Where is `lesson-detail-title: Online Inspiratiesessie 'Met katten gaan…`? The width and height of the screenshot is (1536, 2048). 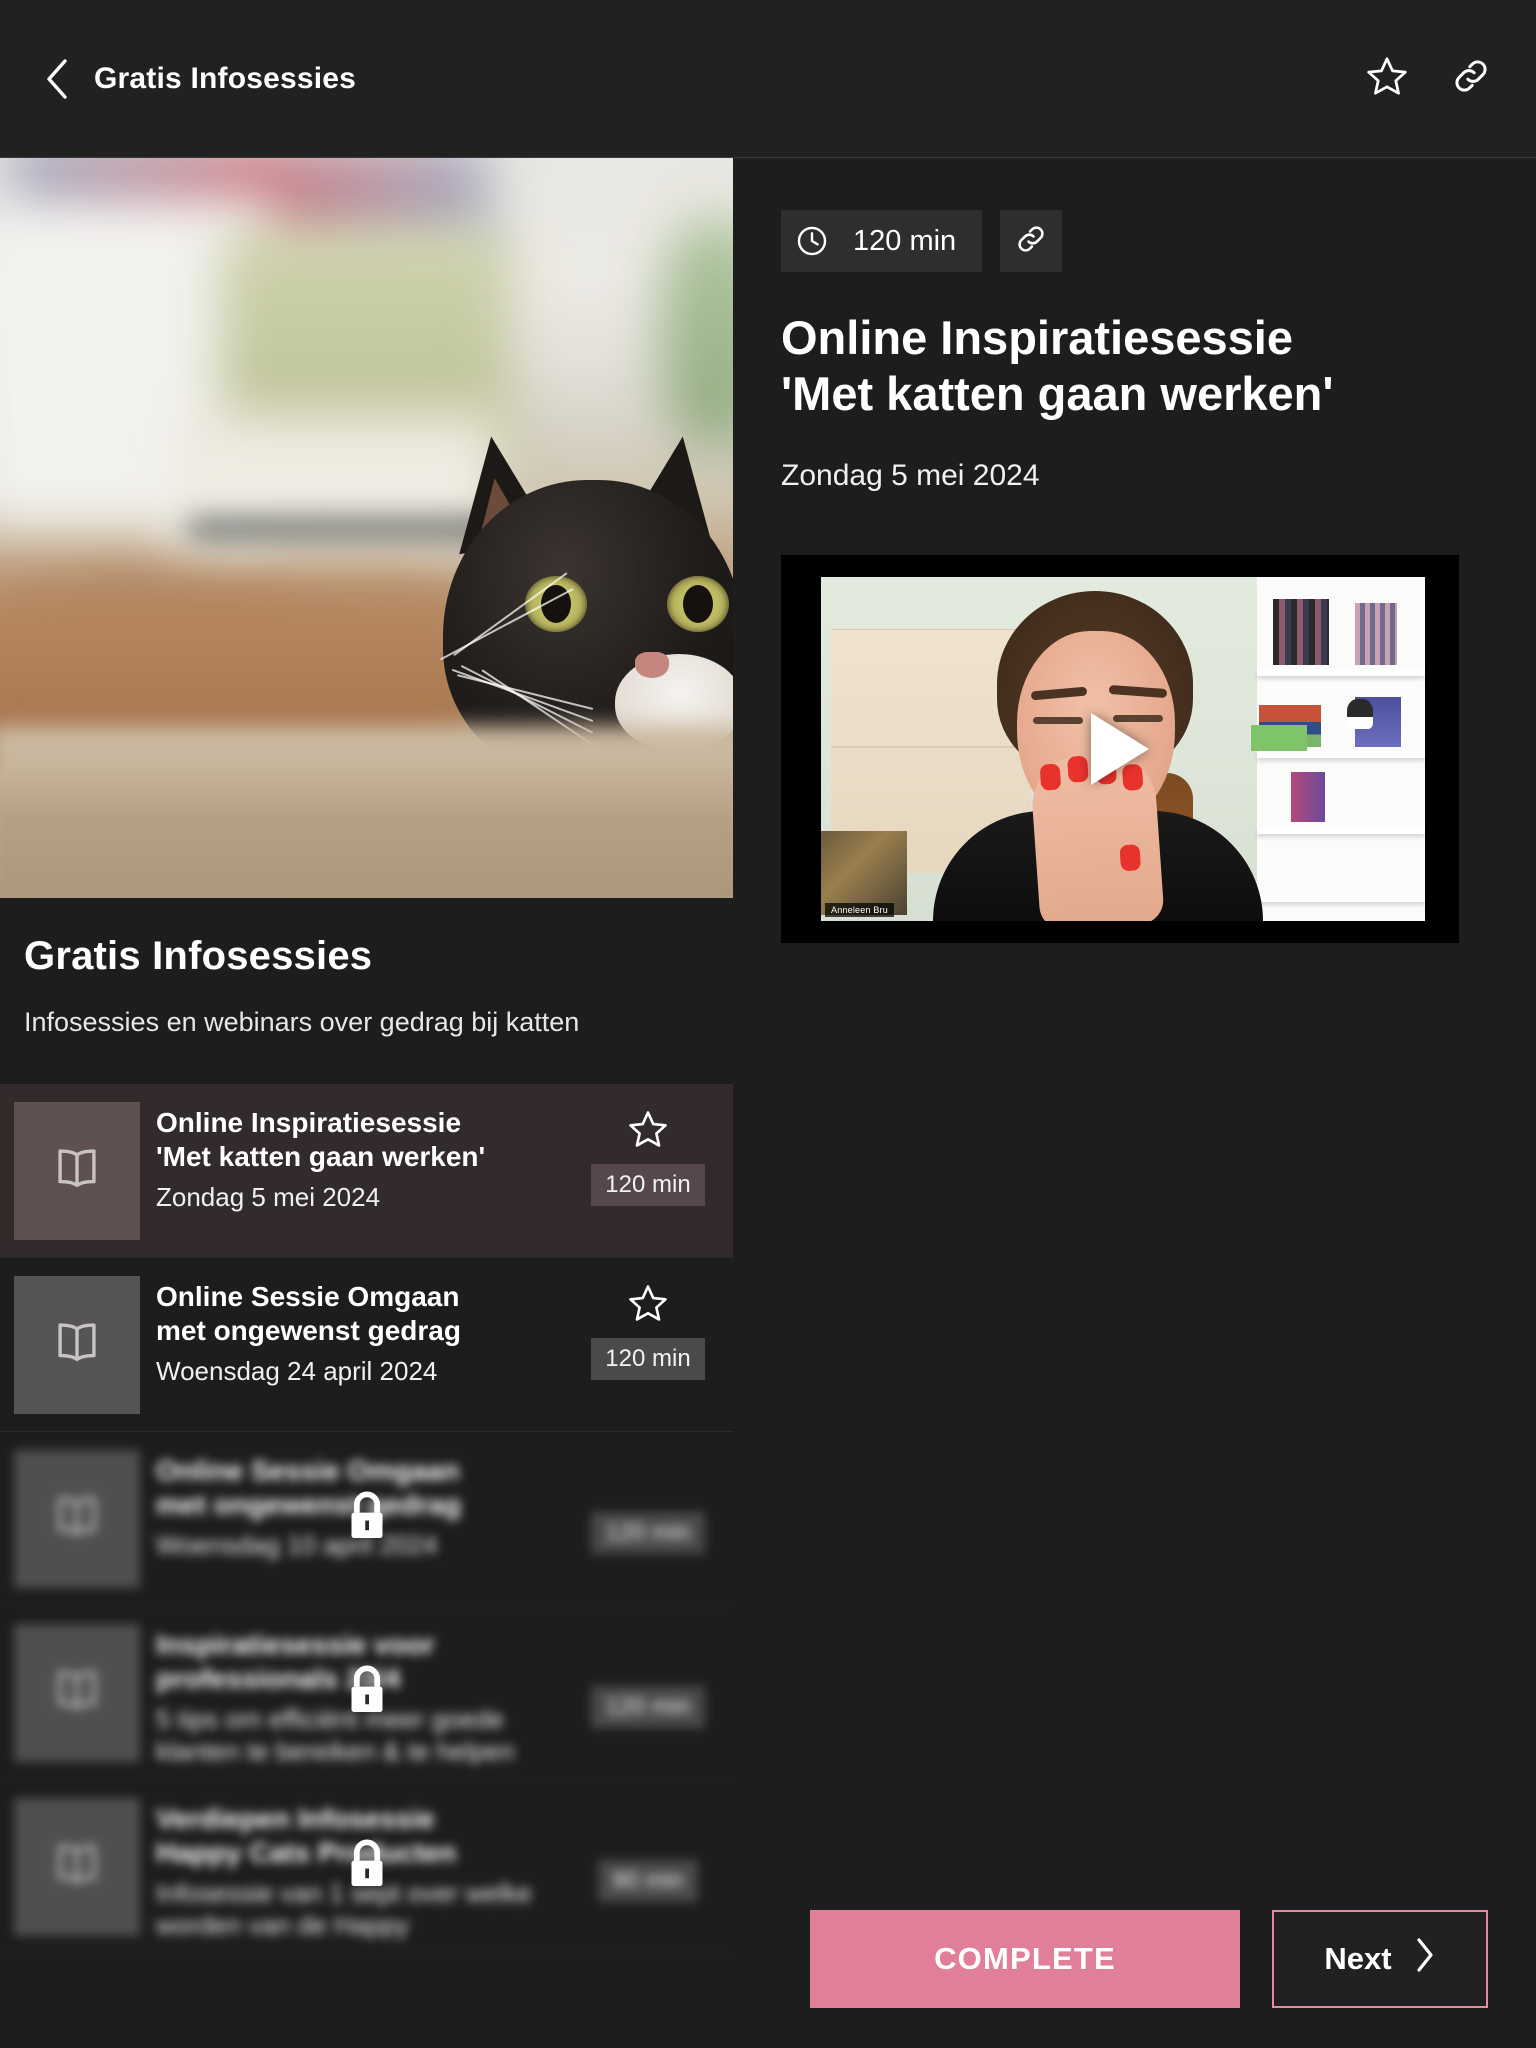
lesson-detail-title: Online Inspiratiesessie 'Met katten gaan… is located at coordinates (1134, 366).